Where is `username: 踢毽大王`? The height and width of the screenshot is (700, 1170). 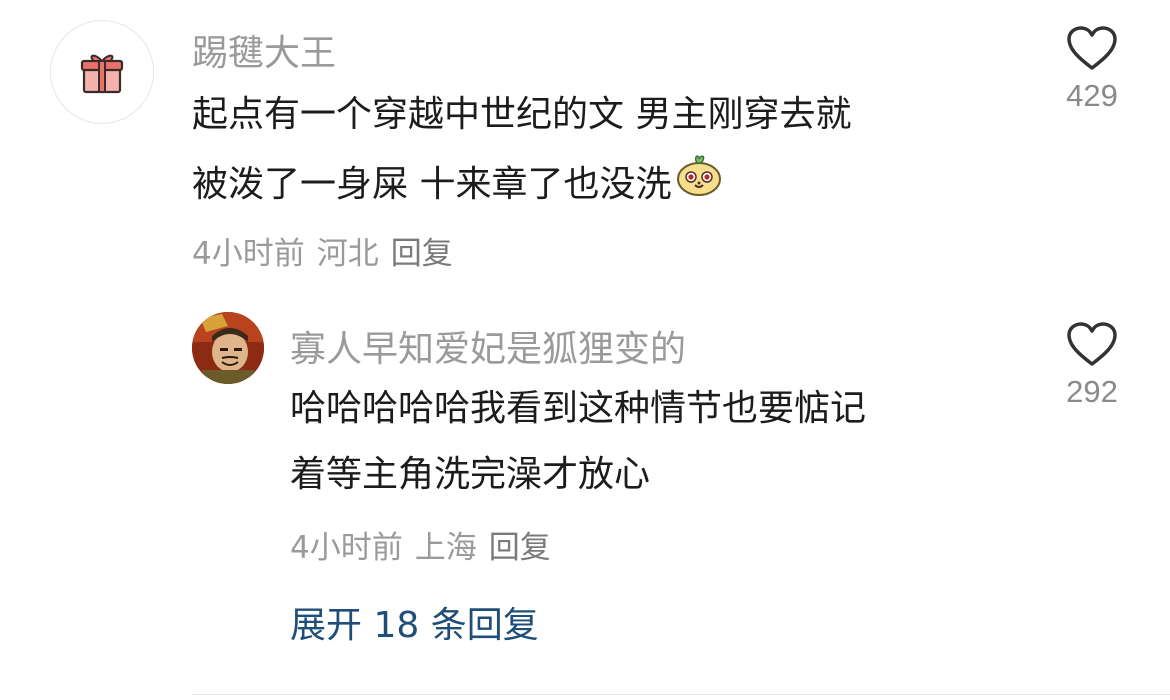 username: 踢毽大王 is located at coordinates (264, 50).